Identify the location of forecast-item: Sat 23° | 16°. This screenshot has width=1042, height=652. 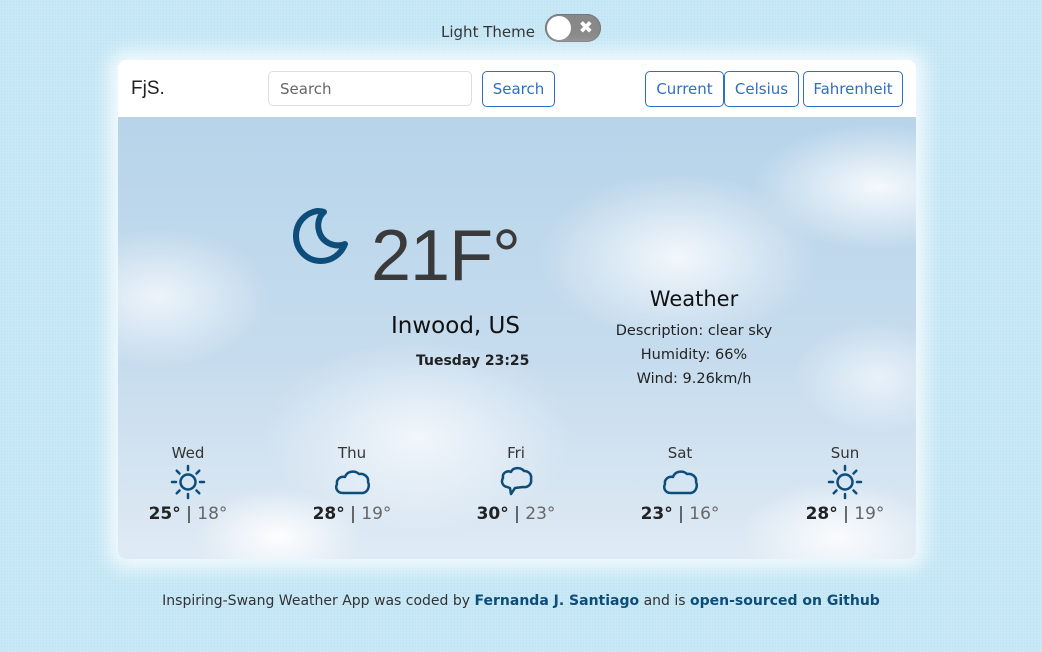
(680, 484).